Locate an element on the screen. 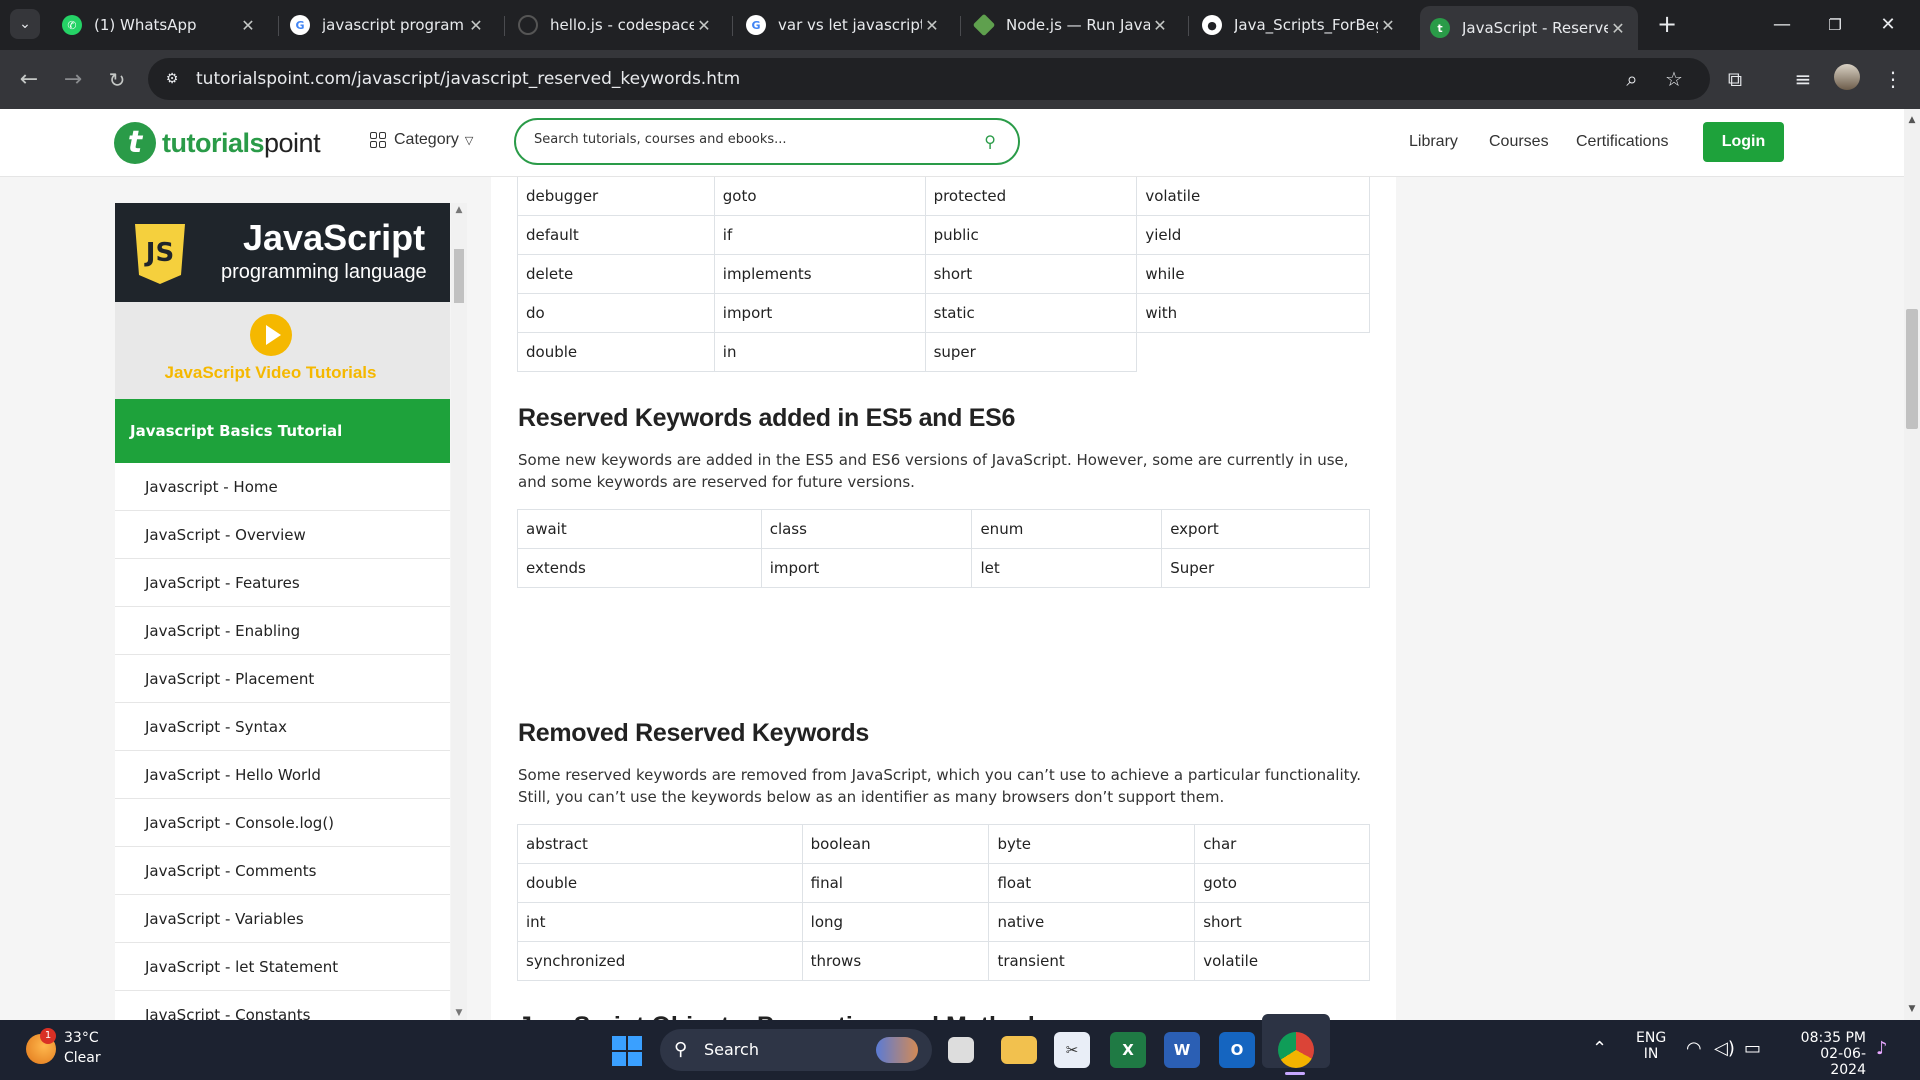 The width and height of the screenshot is (1920, 1080). taskbar: 1 33°C Clear ⚲ Search ✂ X W O is located at coordinates (960, 1050).